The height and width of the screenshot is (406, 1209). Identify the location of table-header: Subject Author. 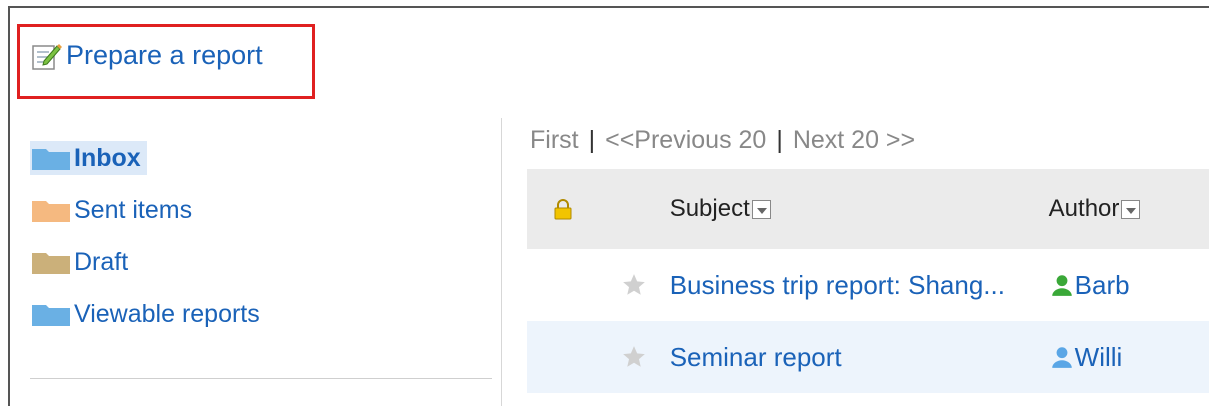
(868, 209).